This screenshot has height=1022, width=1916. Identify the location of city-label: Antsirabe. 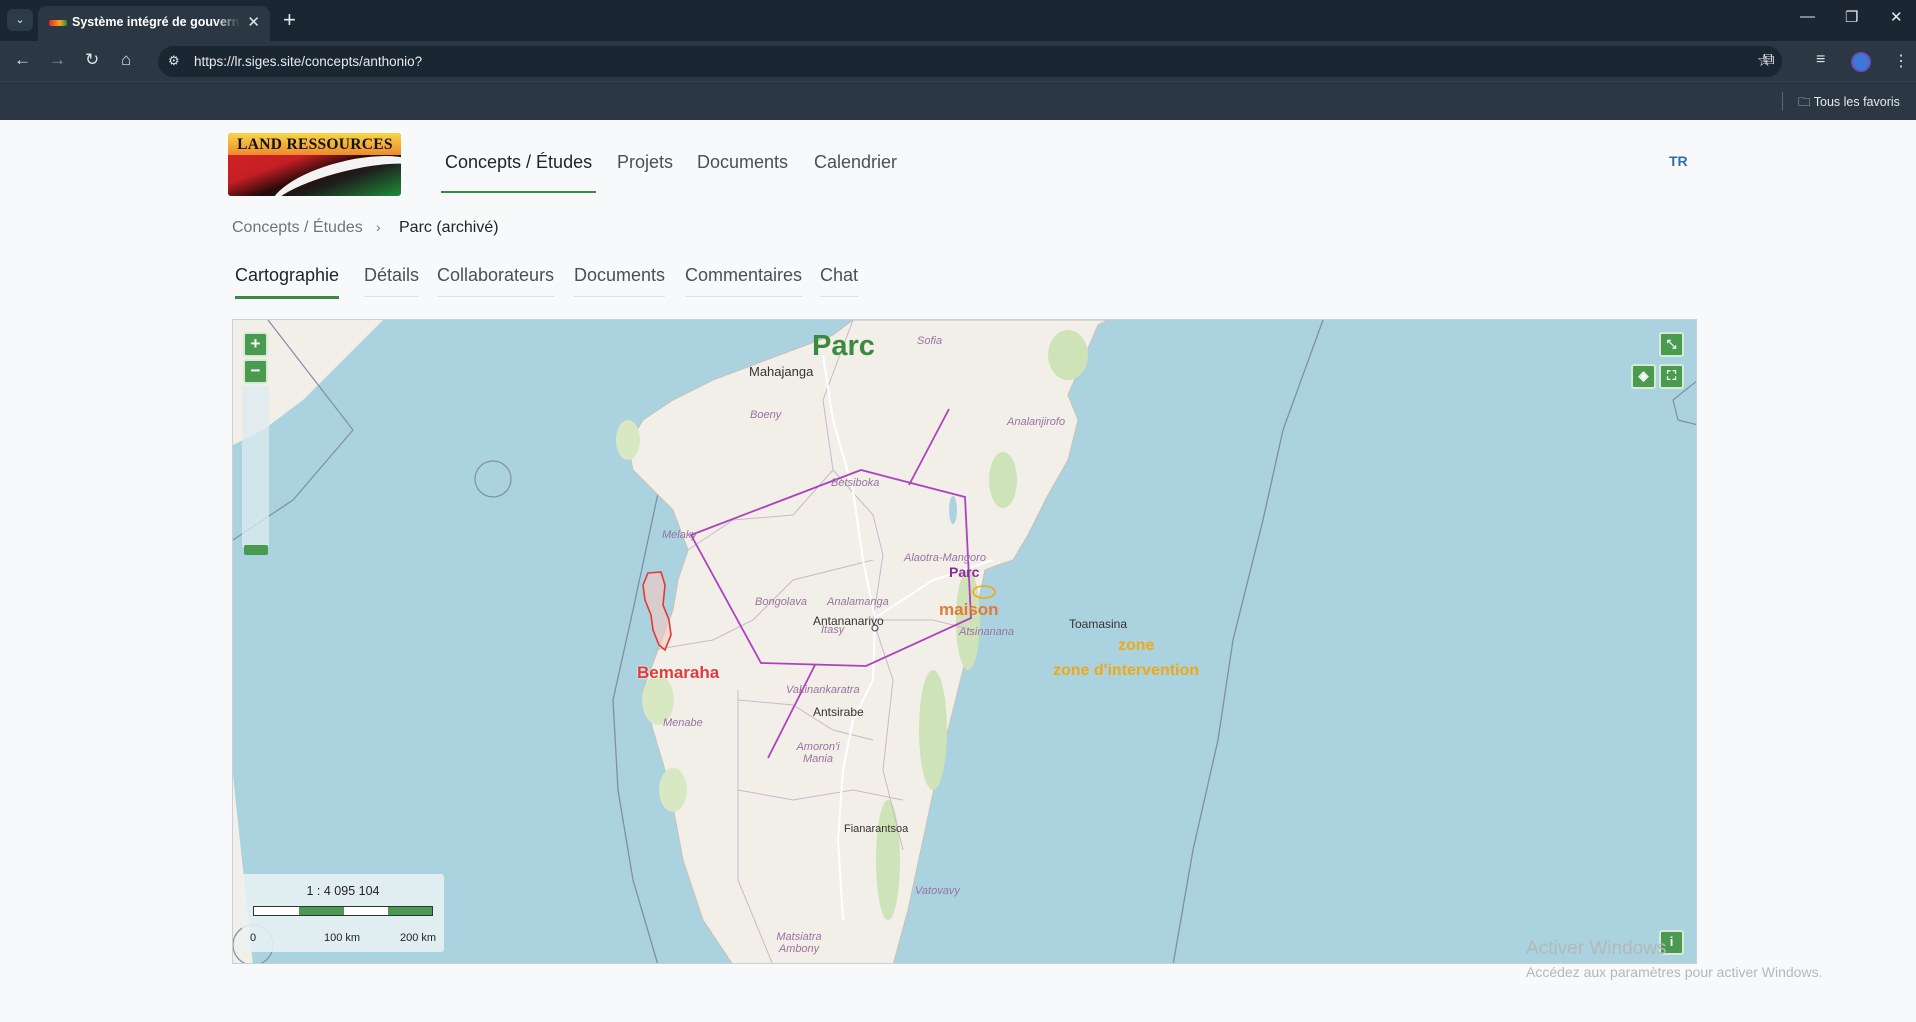
(838, 712).